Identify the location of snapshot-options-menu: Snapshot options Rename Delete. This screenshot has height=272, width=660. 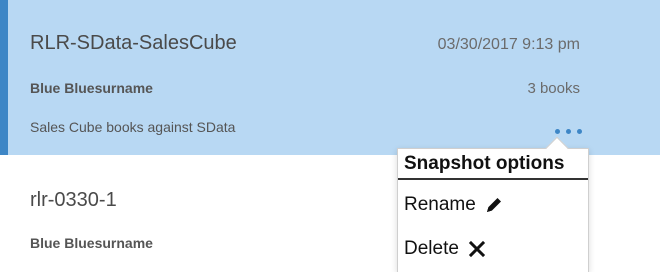
(493, 204).